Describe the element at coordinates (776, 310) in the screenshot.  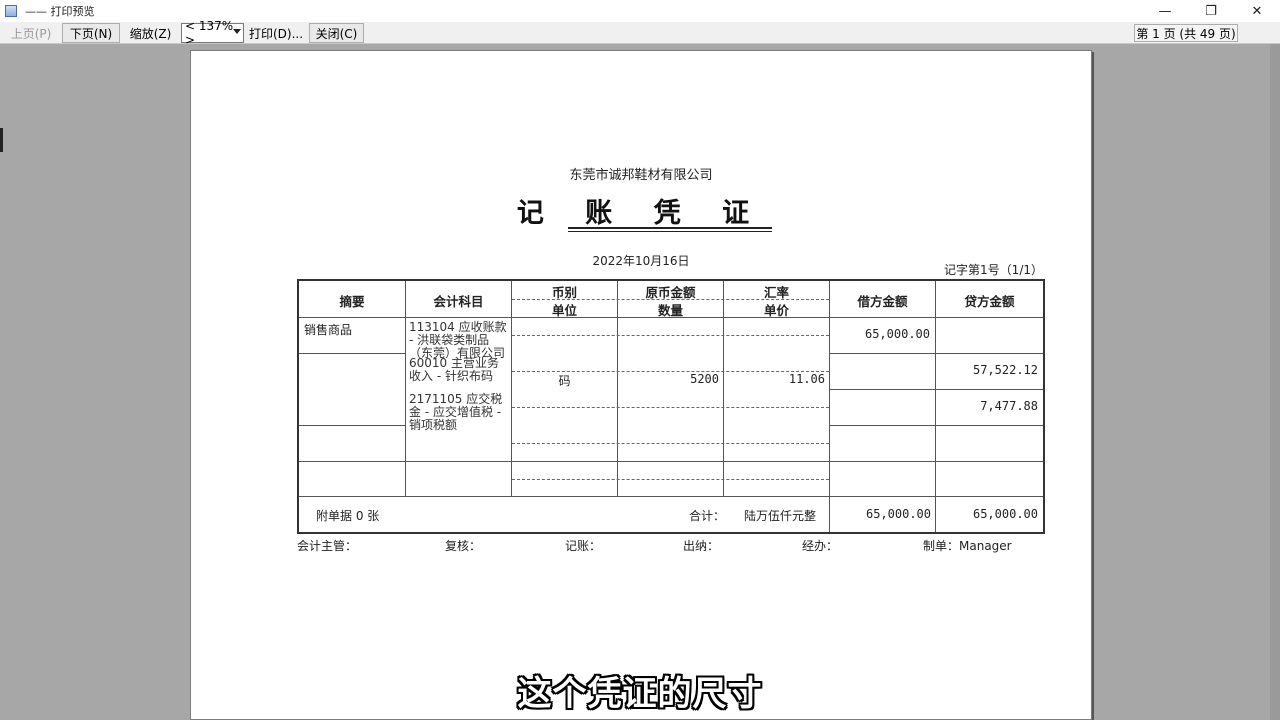
I see `header-unit-price: 单价` at that location.